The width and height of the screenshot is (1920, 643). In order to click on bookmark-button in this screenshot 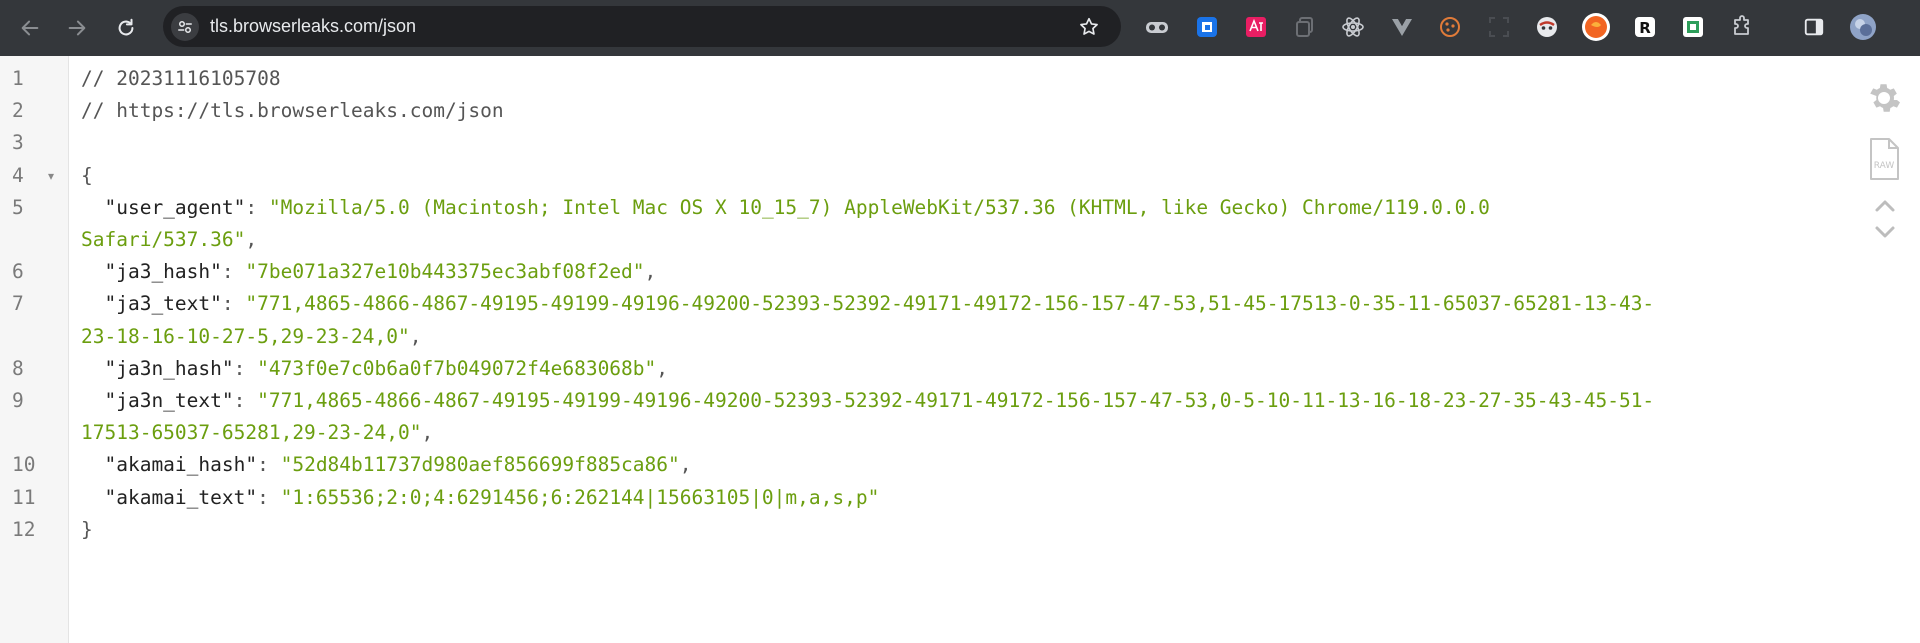, I will do `click(1089, 27)`.